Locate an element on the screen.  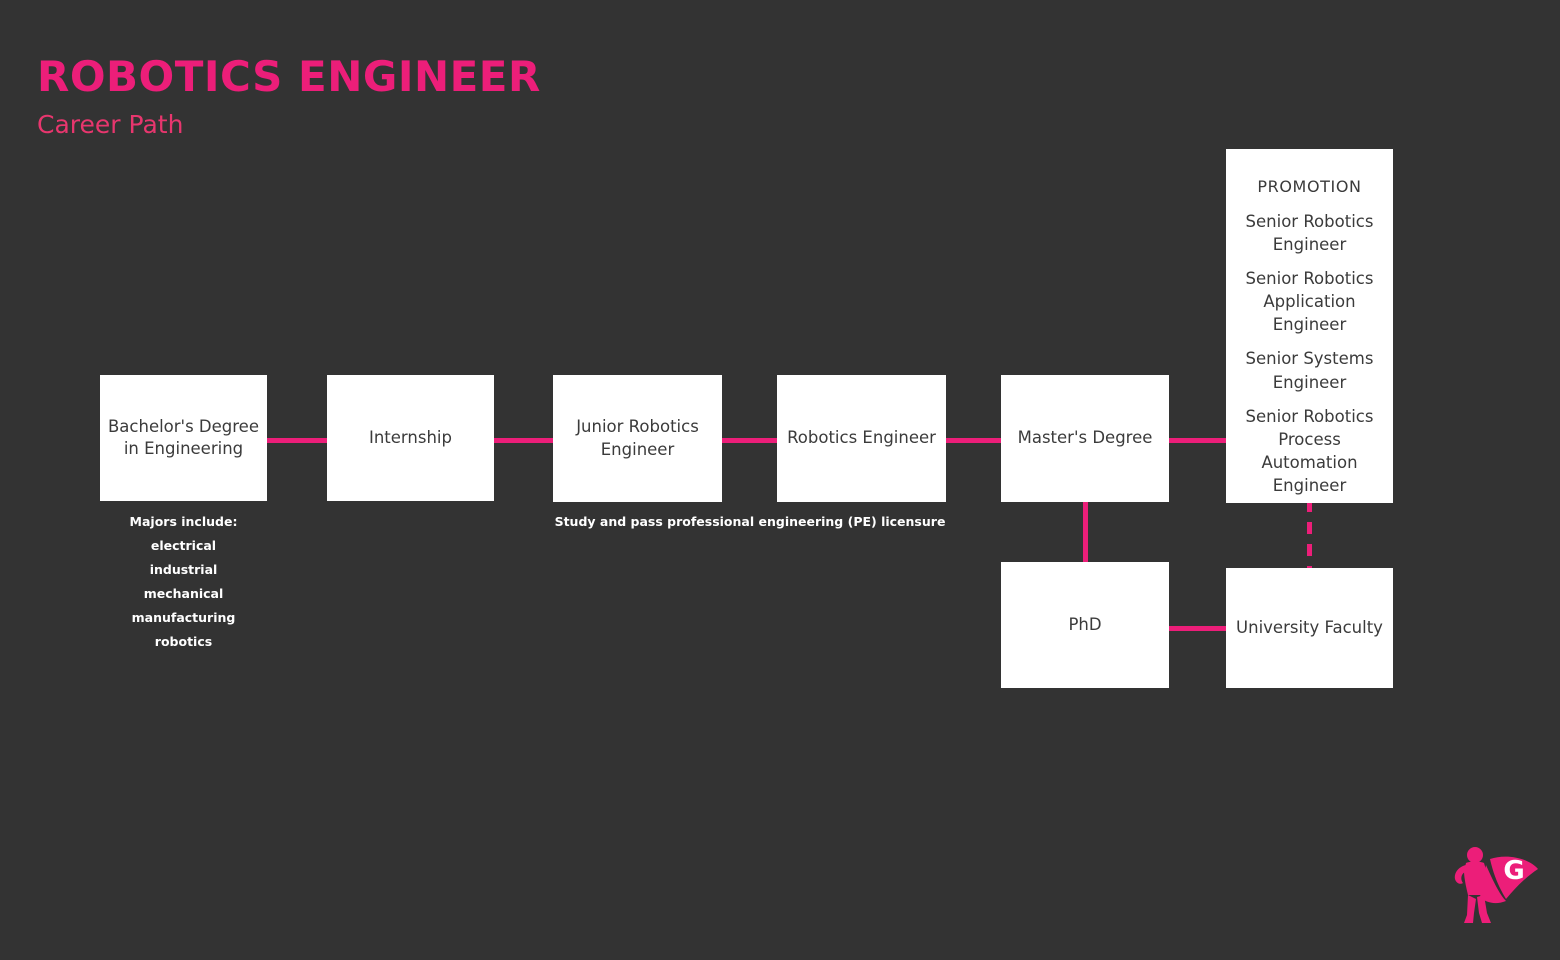
node-university-faculty-line1: University Faculty is located at coordinates (1309, 627).